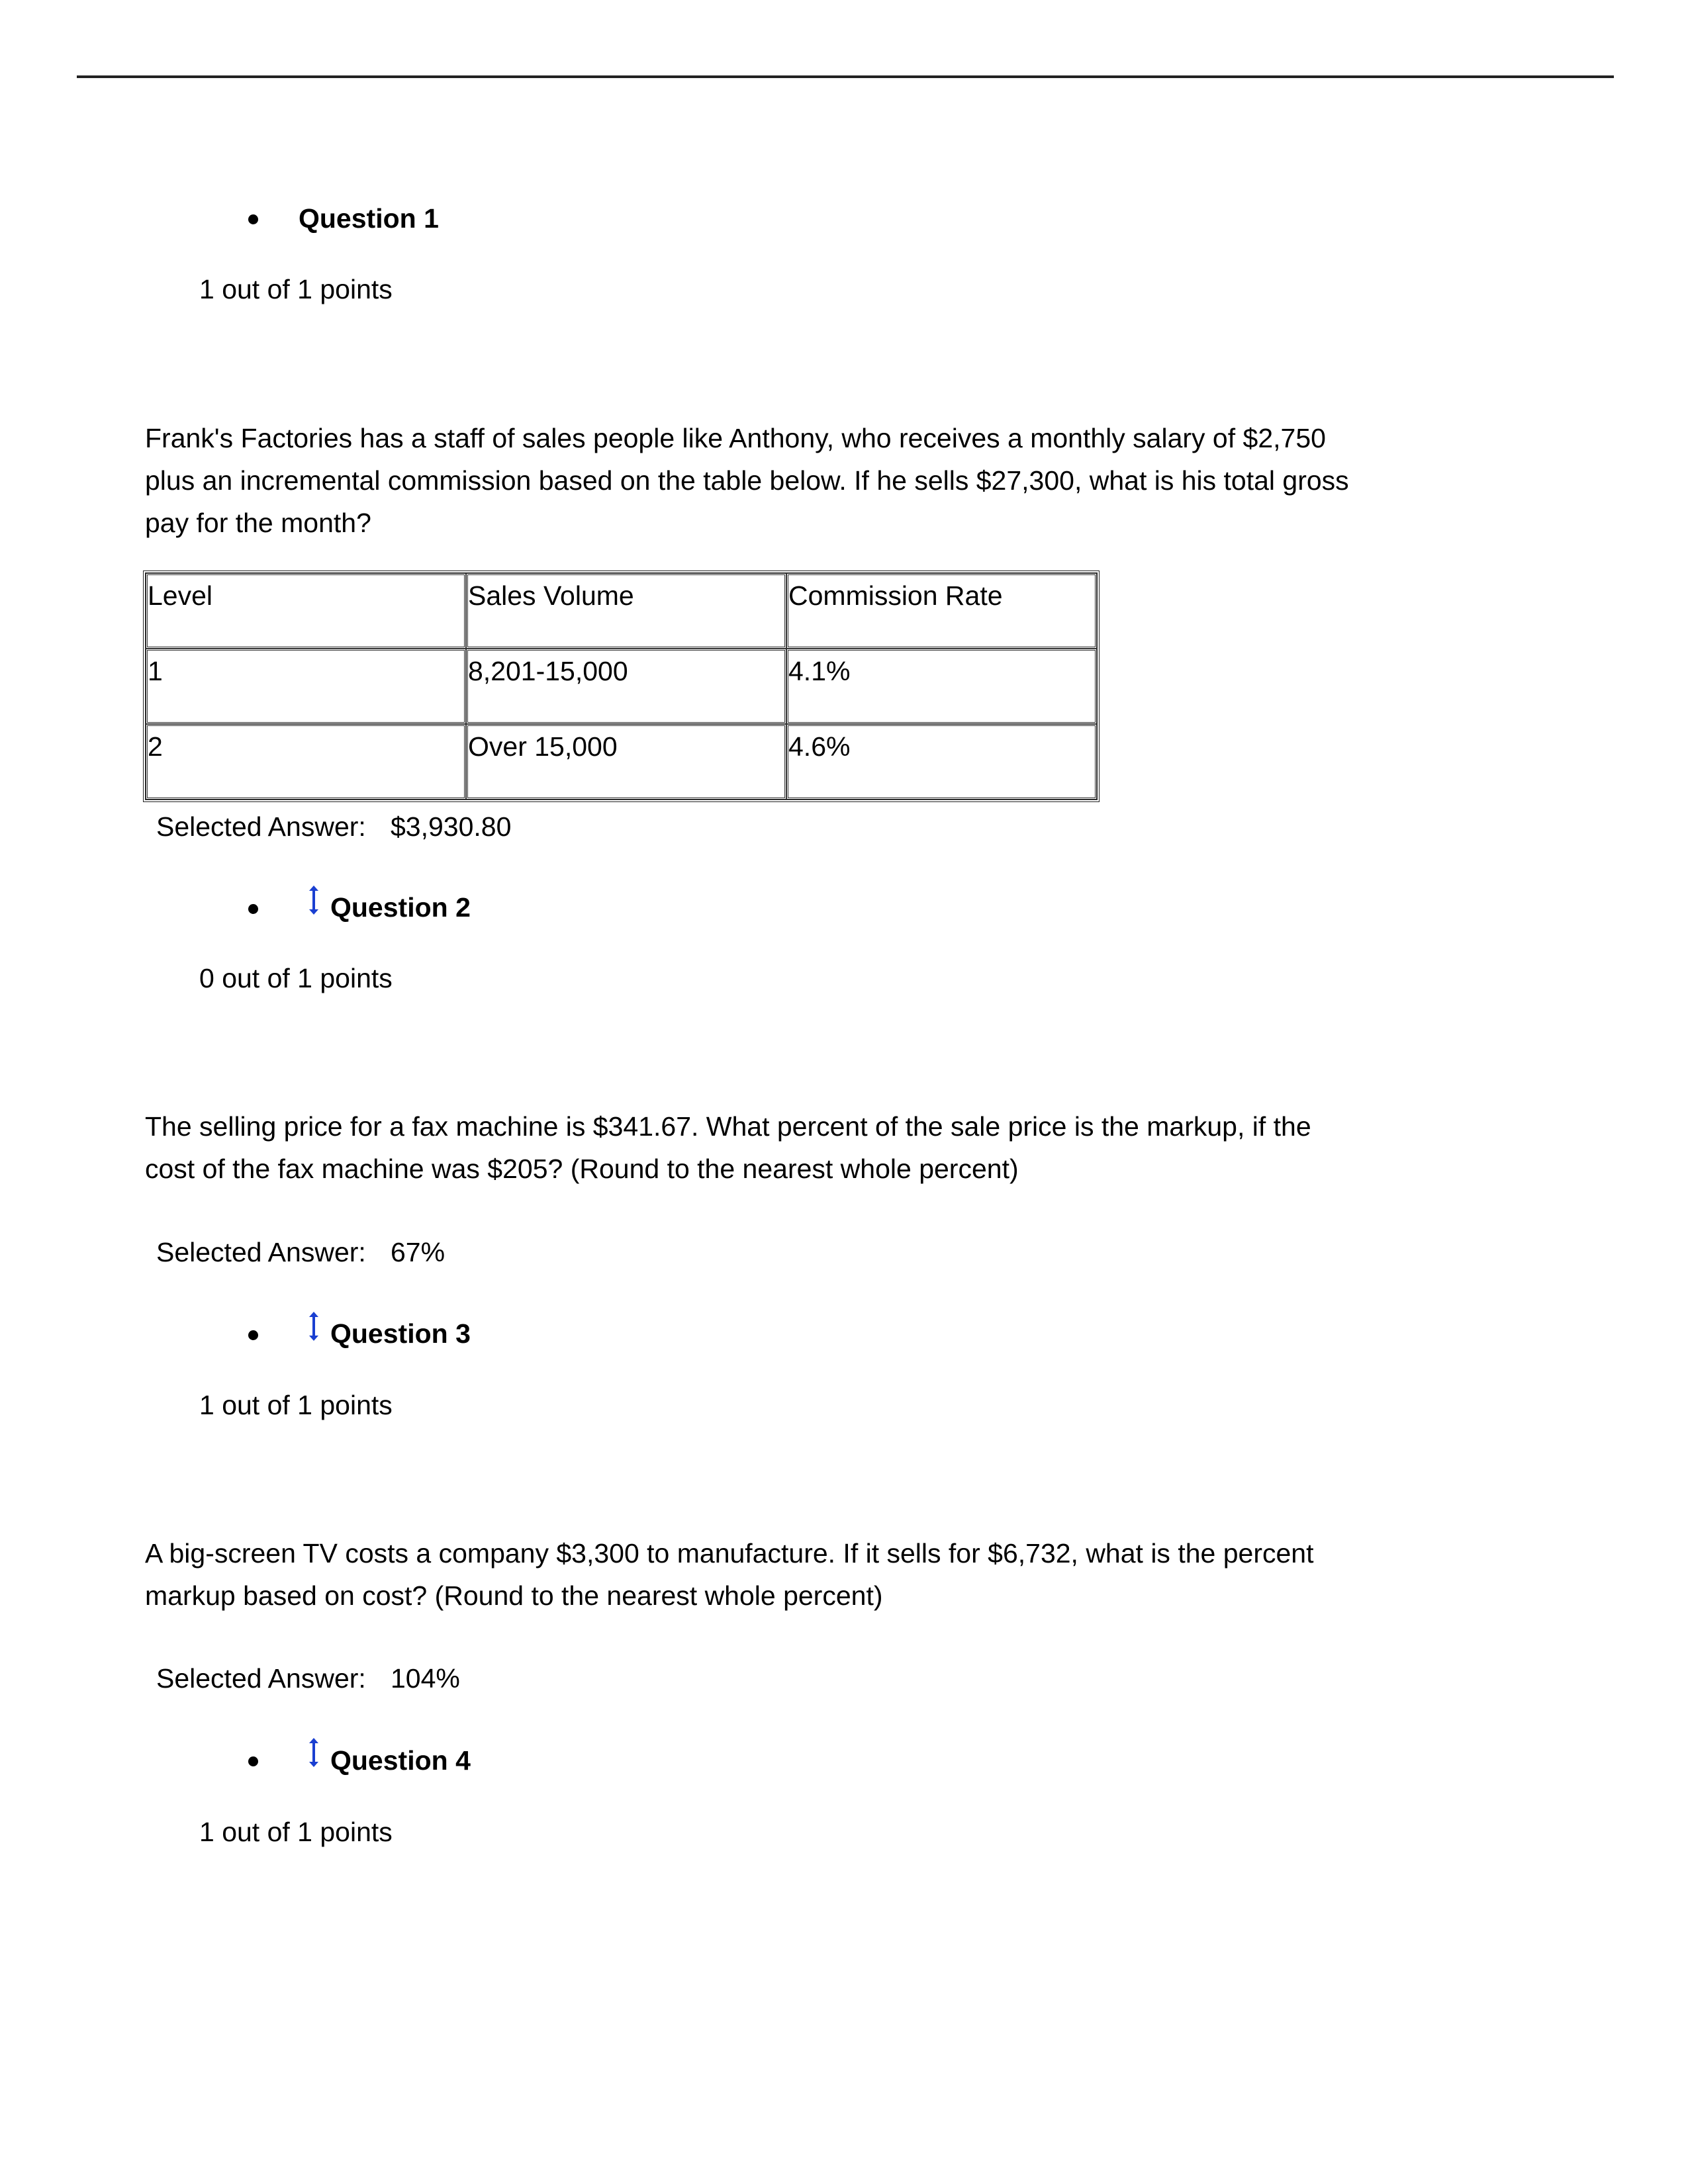 The image size is (1688, 2184). I want to click on question-2-selected-answer-value: 67%, so click(418, 1252).